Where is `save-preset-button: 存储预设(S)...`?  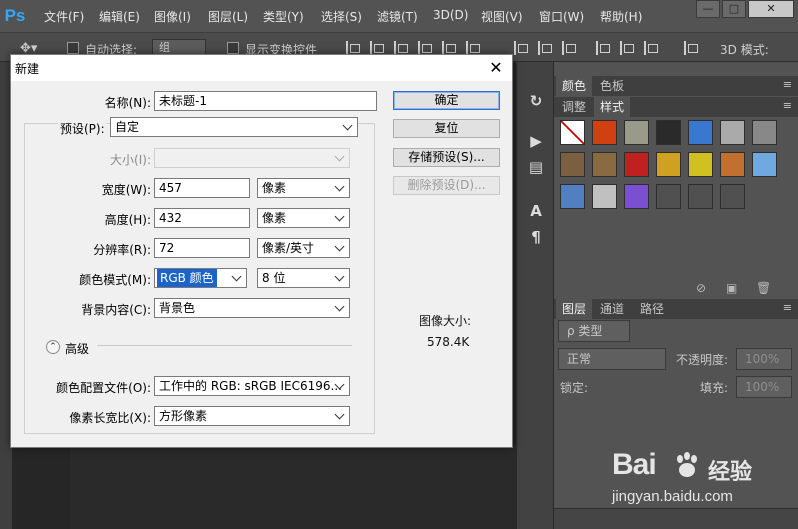
save-preset-button: 存储预设(S)... is located at coordinates (446, 157).